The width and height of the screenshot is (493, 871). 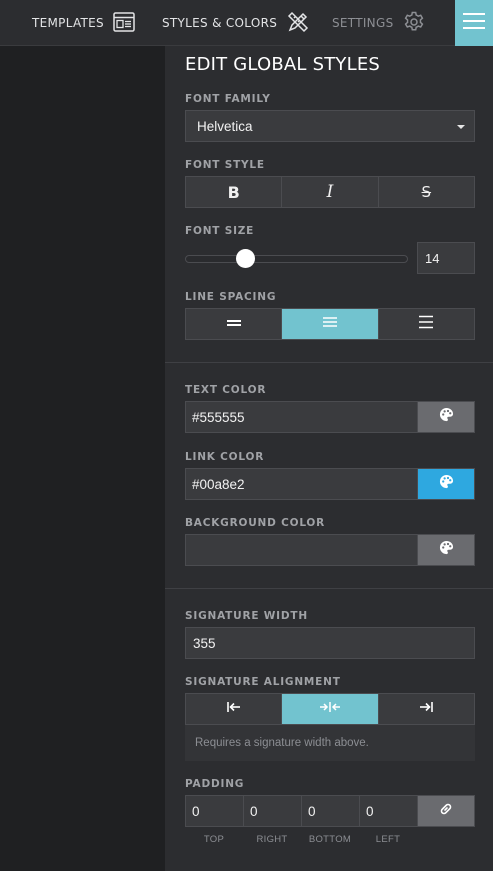 I want to click on padding-right-caption: RIGHT, so click(x=272, y=839).